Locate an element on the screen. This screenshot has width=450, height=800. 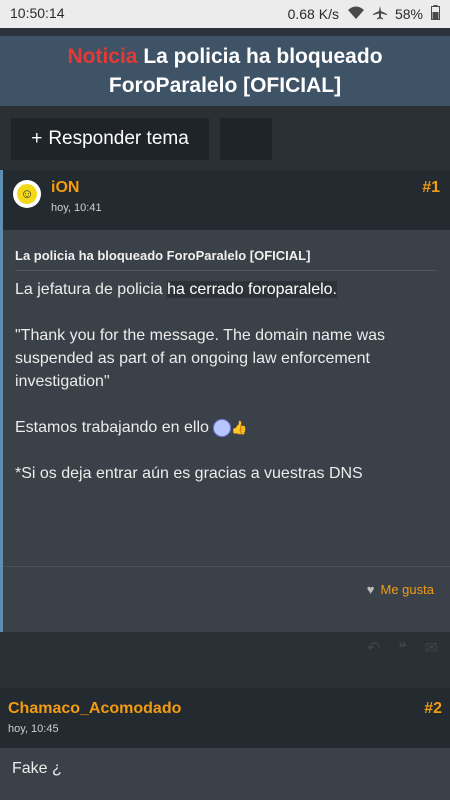
status-right: 0.68 K/s 58% is located at coordinates (364, 14).